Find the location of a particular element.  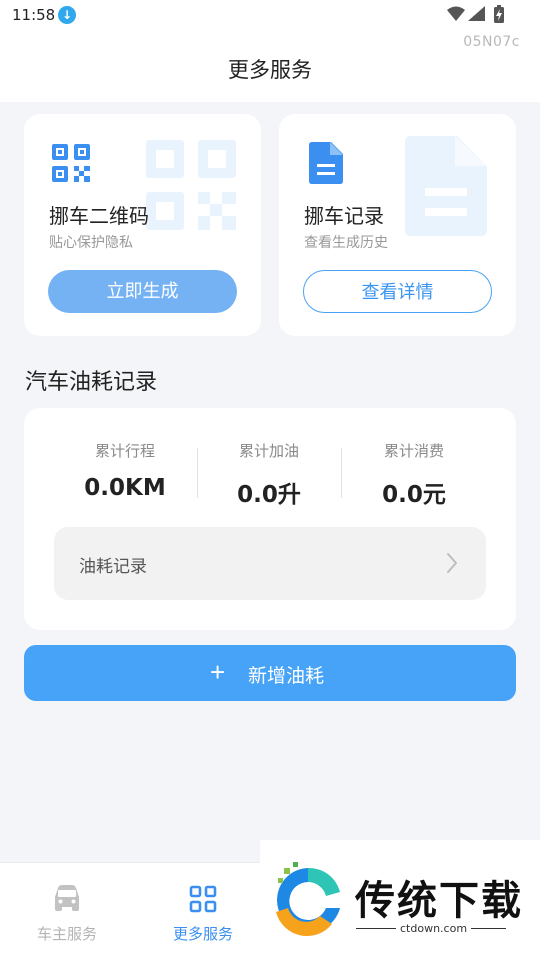

wifi-icon is located at coordinates (456, 13).